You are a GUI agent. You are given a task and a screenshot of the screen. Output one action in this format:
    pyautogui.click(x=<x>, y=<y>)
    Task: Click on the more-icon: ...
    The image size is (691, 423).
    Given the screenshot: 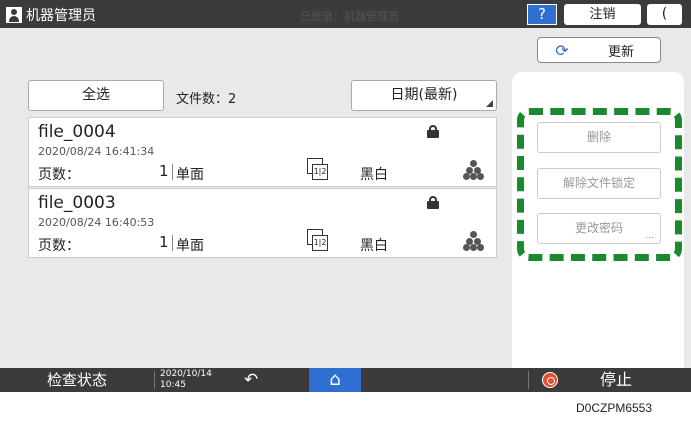 What is the action you would take?
    pyautogui.click(x=649, y=236)
    